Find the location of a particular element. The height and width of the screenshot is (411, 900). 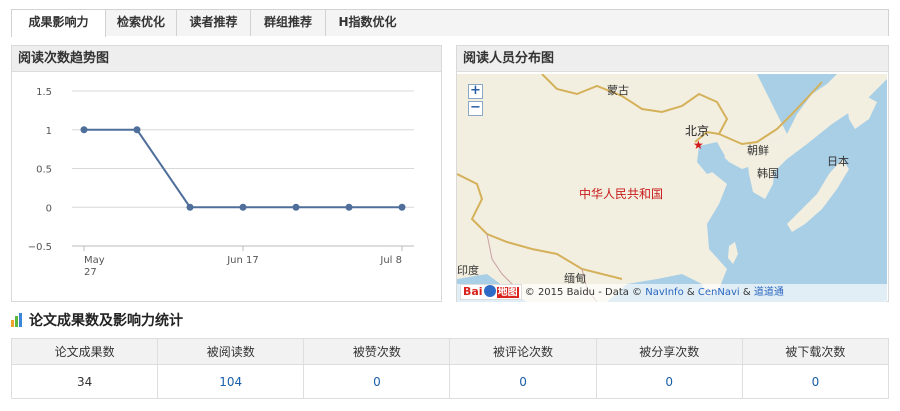

tab-reader-recommend: 读者推荐 is located at coordinates (213, 22).